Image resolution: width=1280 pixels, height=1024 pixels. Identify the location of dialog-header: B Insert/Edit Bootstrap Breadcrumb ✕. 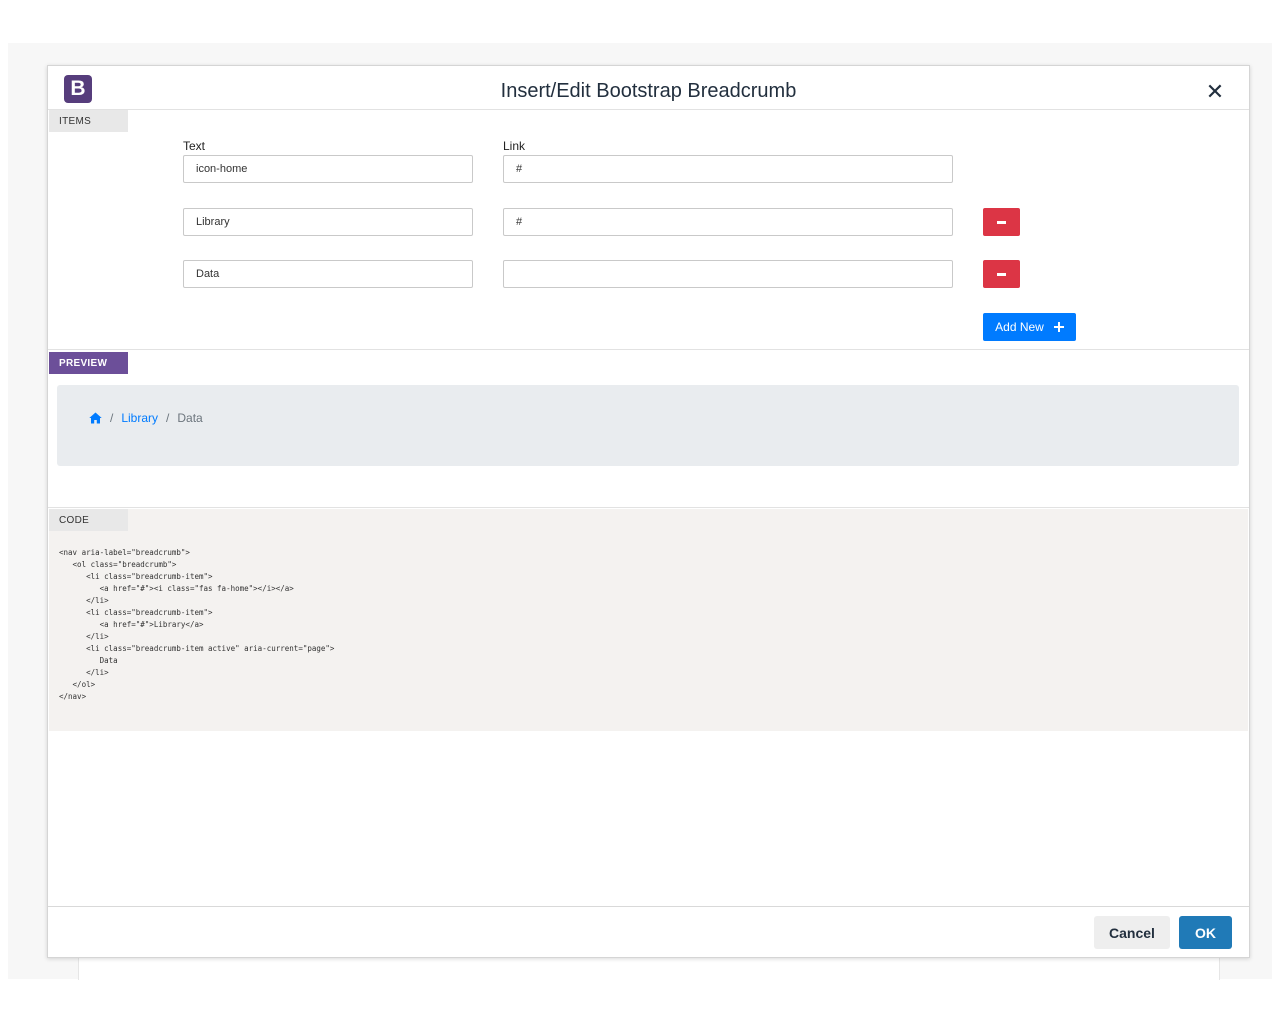
(648, 88).